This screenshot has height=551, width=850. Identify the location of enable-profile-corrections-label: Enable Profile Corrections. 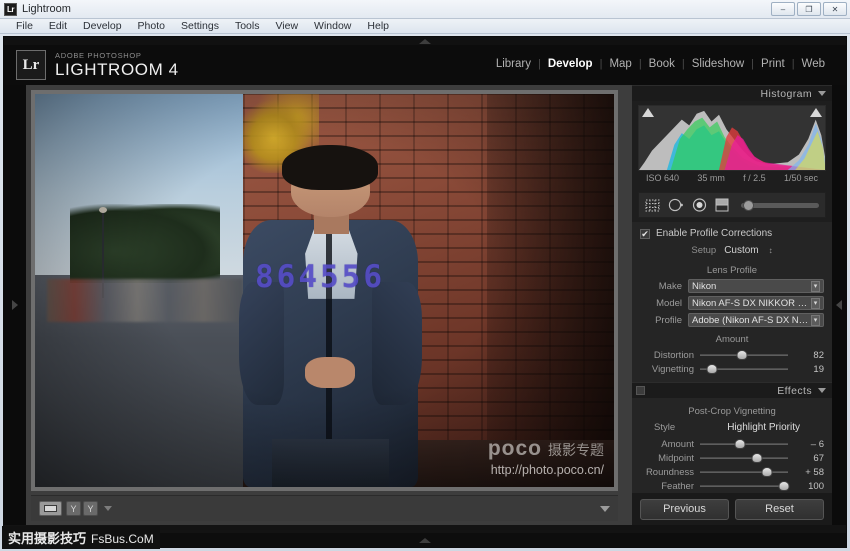
(714, 233).